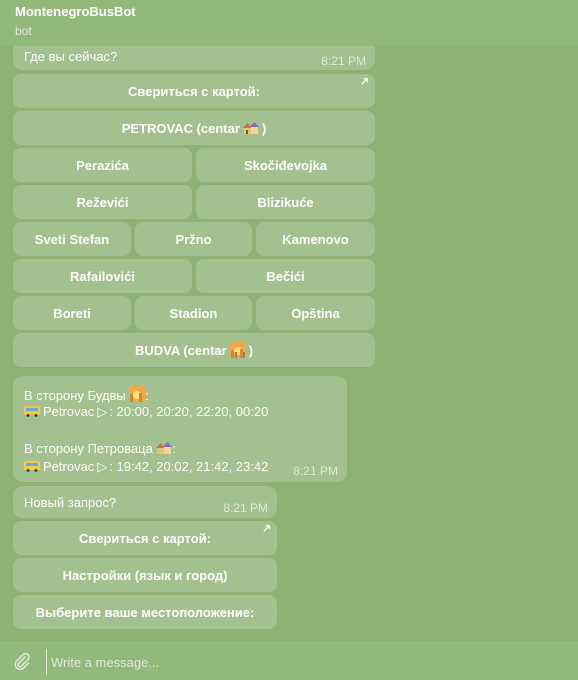 The image size is (578, 680). I want to click on stop-button-perazica: Perazića, so click(102, 165).